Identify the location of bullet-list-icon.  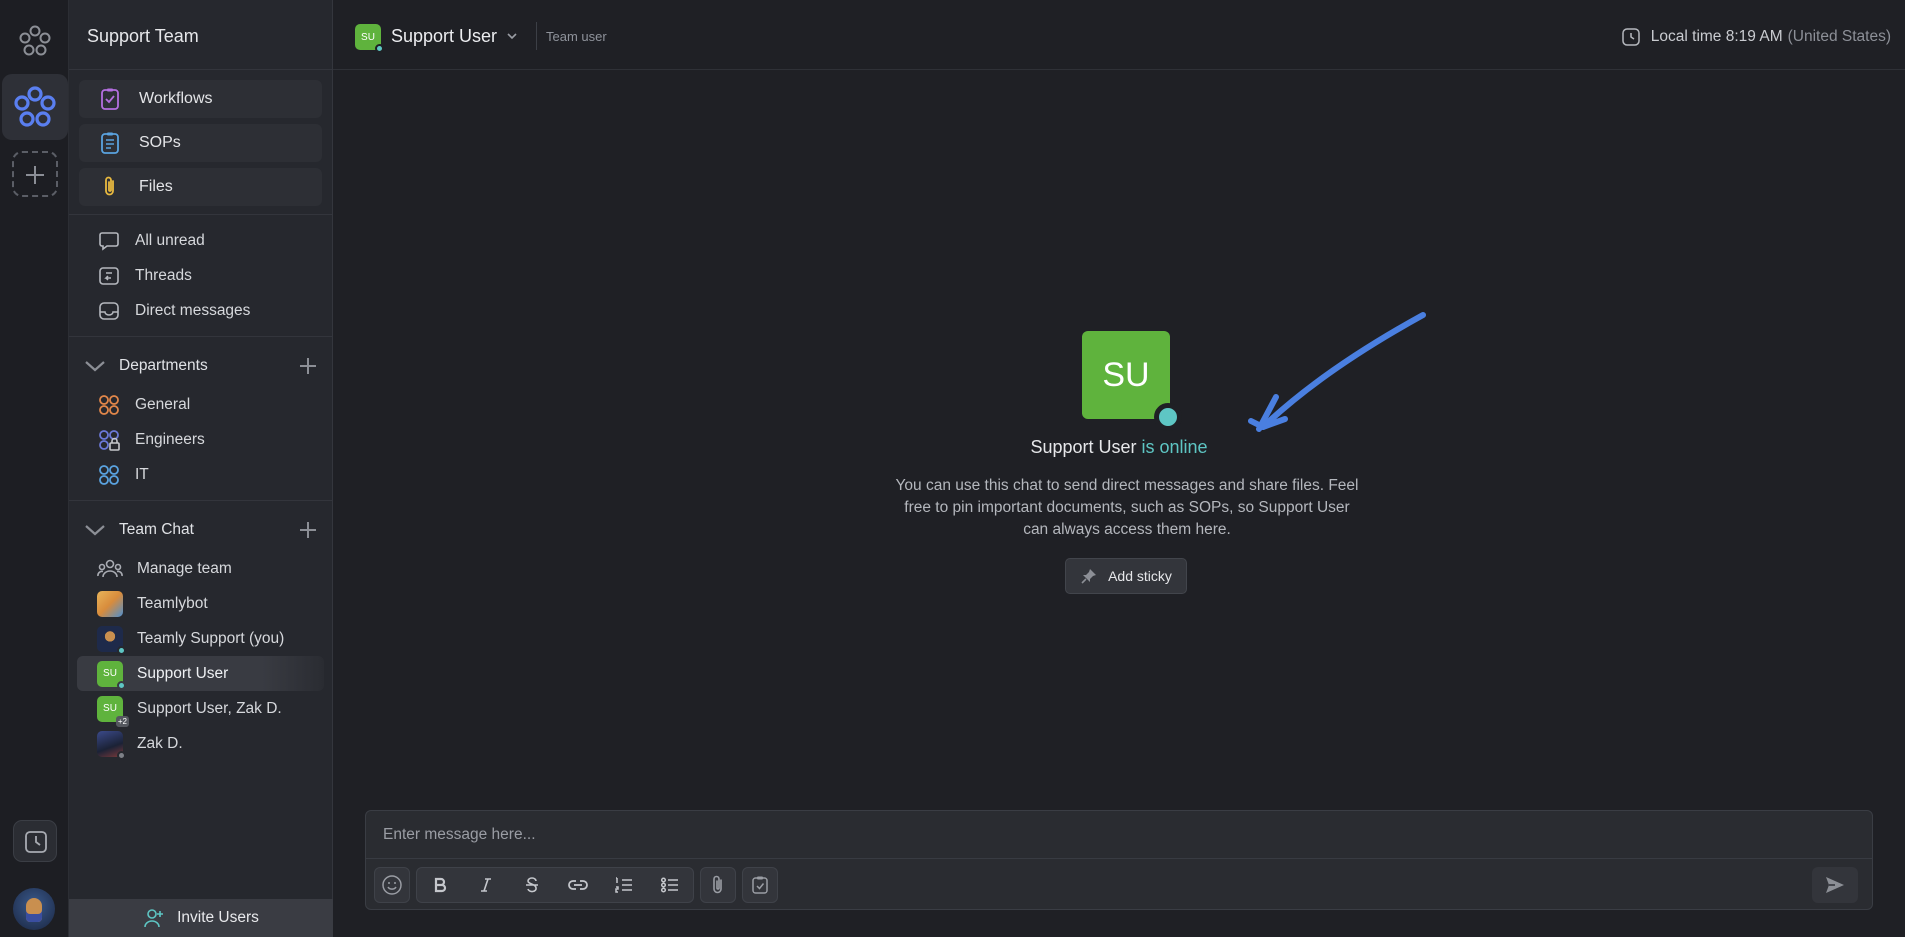
(669, 885).